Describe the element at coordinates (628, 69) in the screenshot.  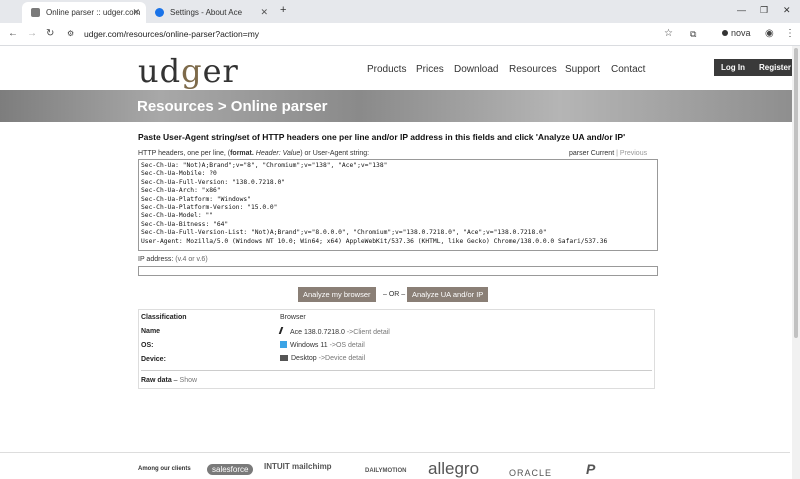
I see `nav-contact: Contact` at that location.